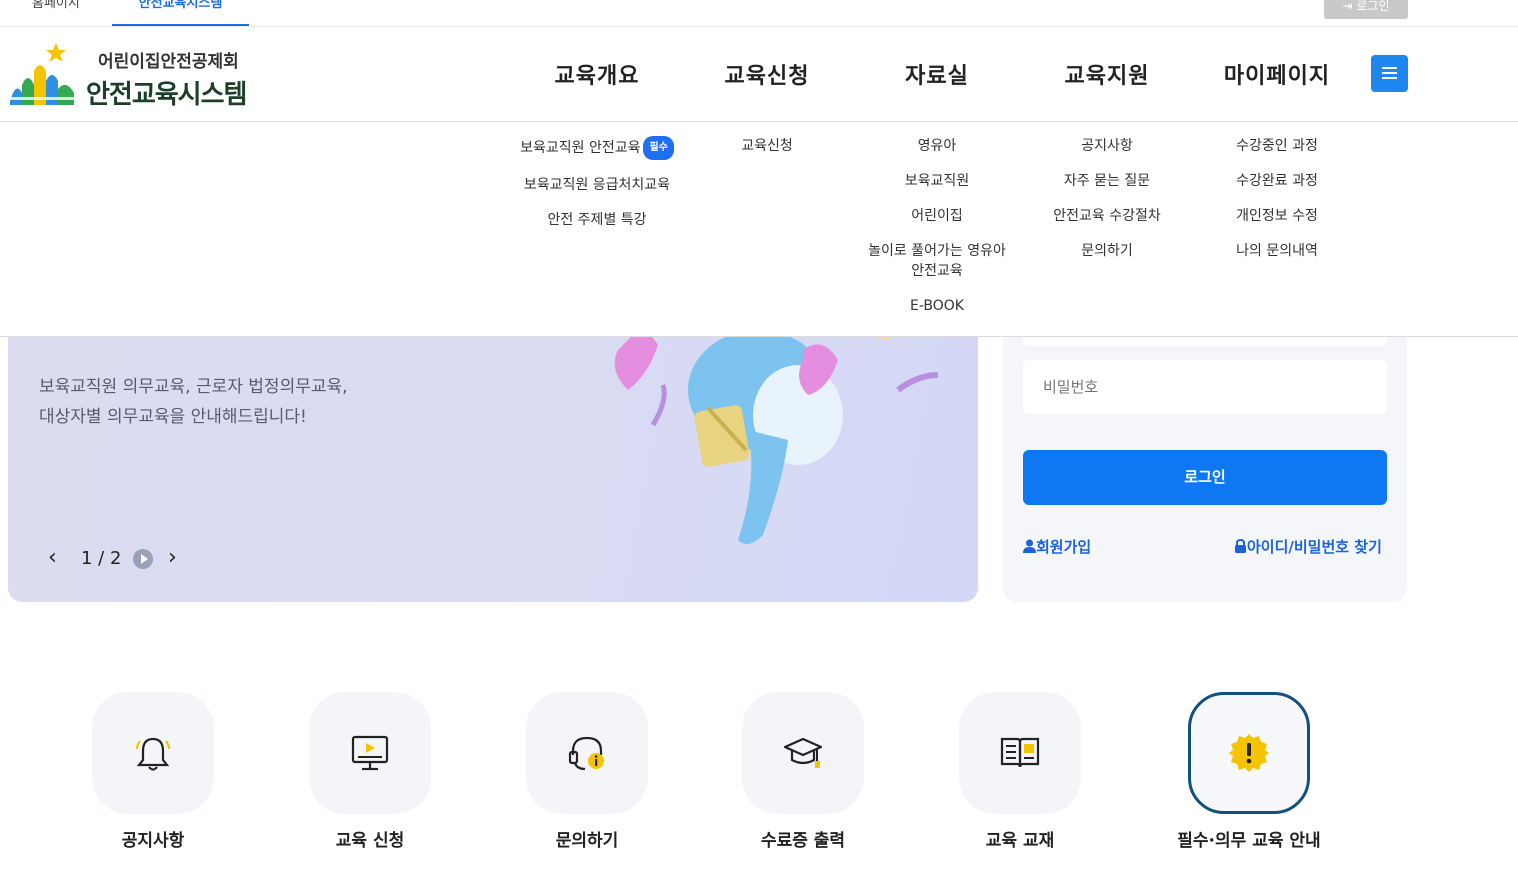 The height and width of the screenshot is (891, 1518). I want to click on find-account-label: 아이디/비밀번호 찾기, so click(1314, 547).